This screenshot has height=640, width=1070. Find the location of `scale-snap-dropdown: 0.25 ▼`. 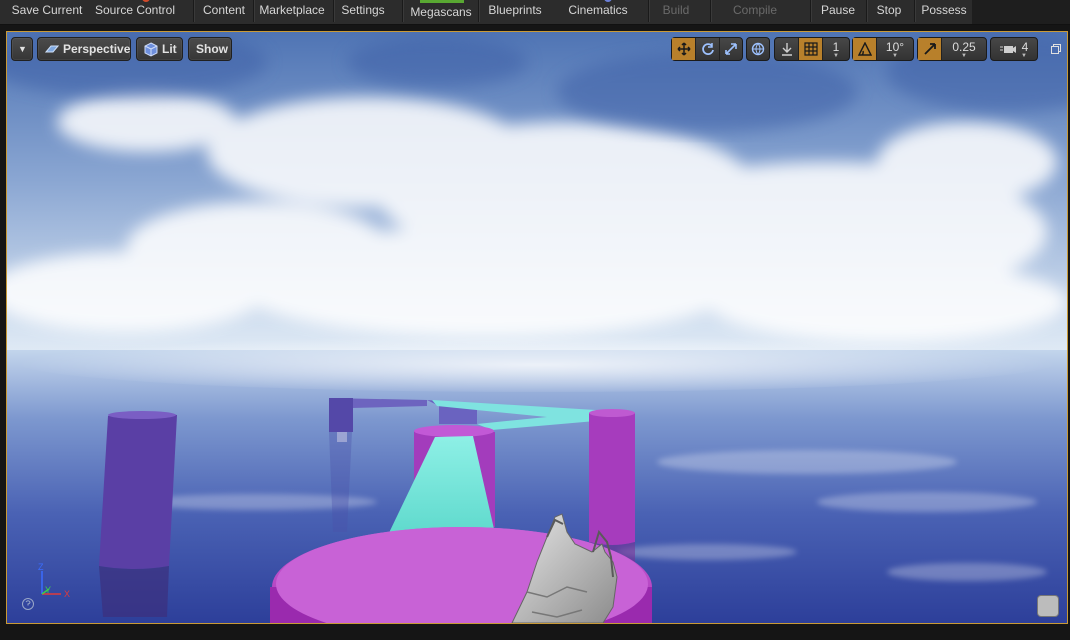

scale-snap-dropdown: 0.25 ▼ is located at coordinates (964, 49).